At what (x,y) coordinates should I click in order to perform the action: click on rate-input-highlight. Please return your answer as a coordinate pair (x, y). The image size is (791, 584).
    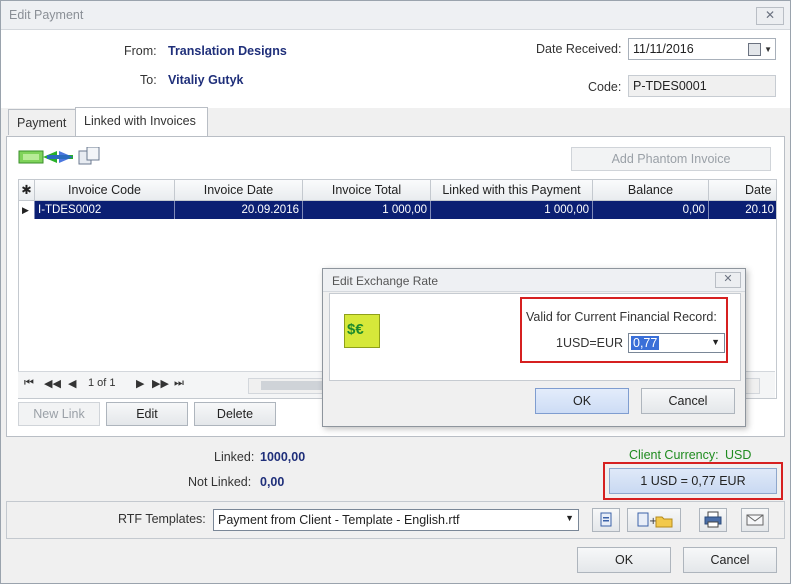
    Looking at the image, I should click on (624, 330).